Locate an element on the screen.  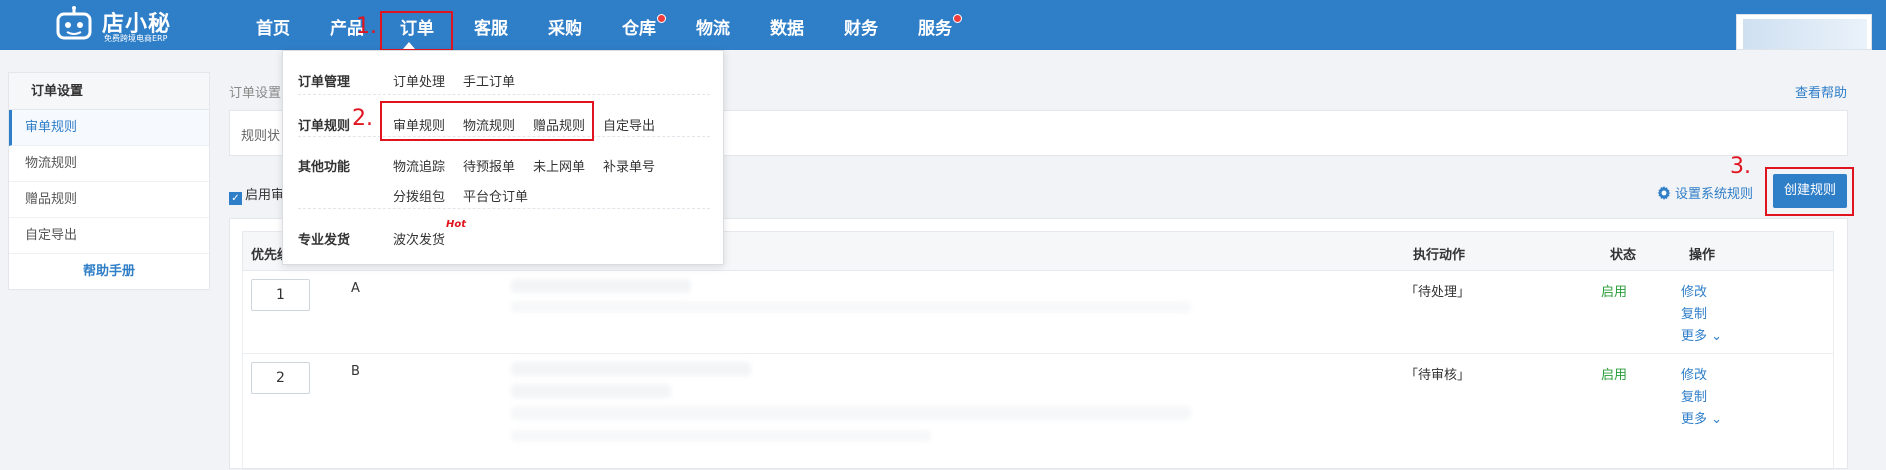
annotation-box-order-rules is located at coordinates (487, 121).